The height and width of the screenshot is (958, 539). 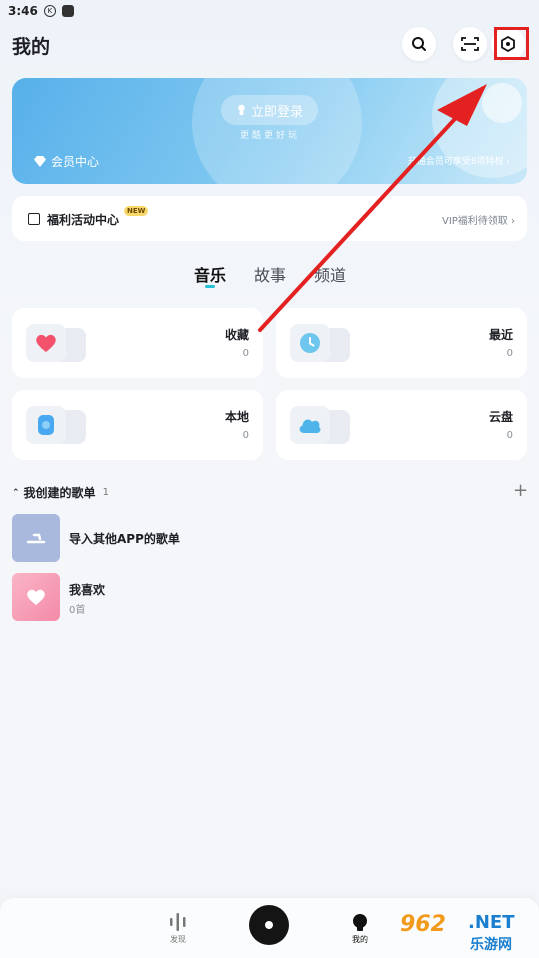 I want to click on playlist-title: 我喜欢, so click(x=87, y=590).